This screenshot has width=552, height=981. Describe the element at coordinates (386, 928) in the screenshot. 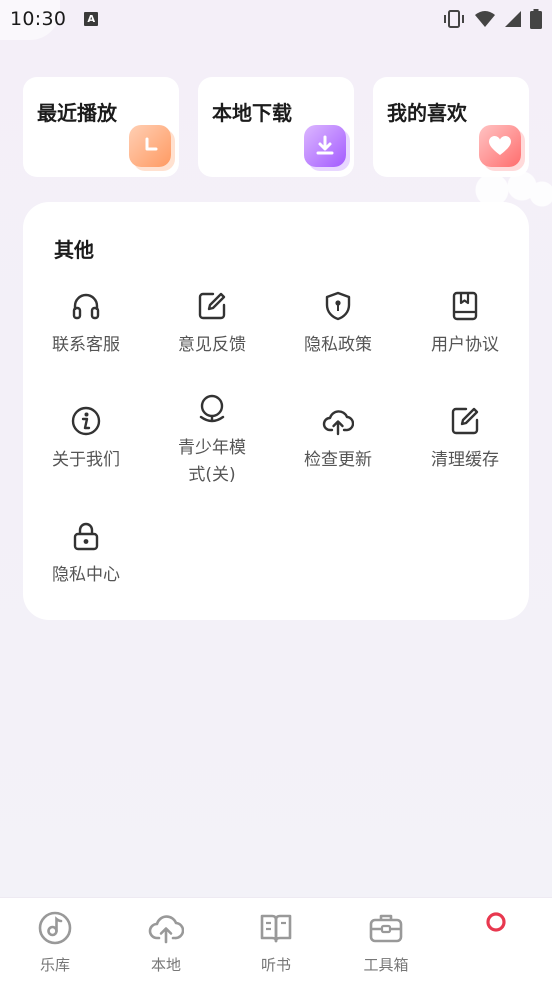

I see `toolbox-icon` at that location.